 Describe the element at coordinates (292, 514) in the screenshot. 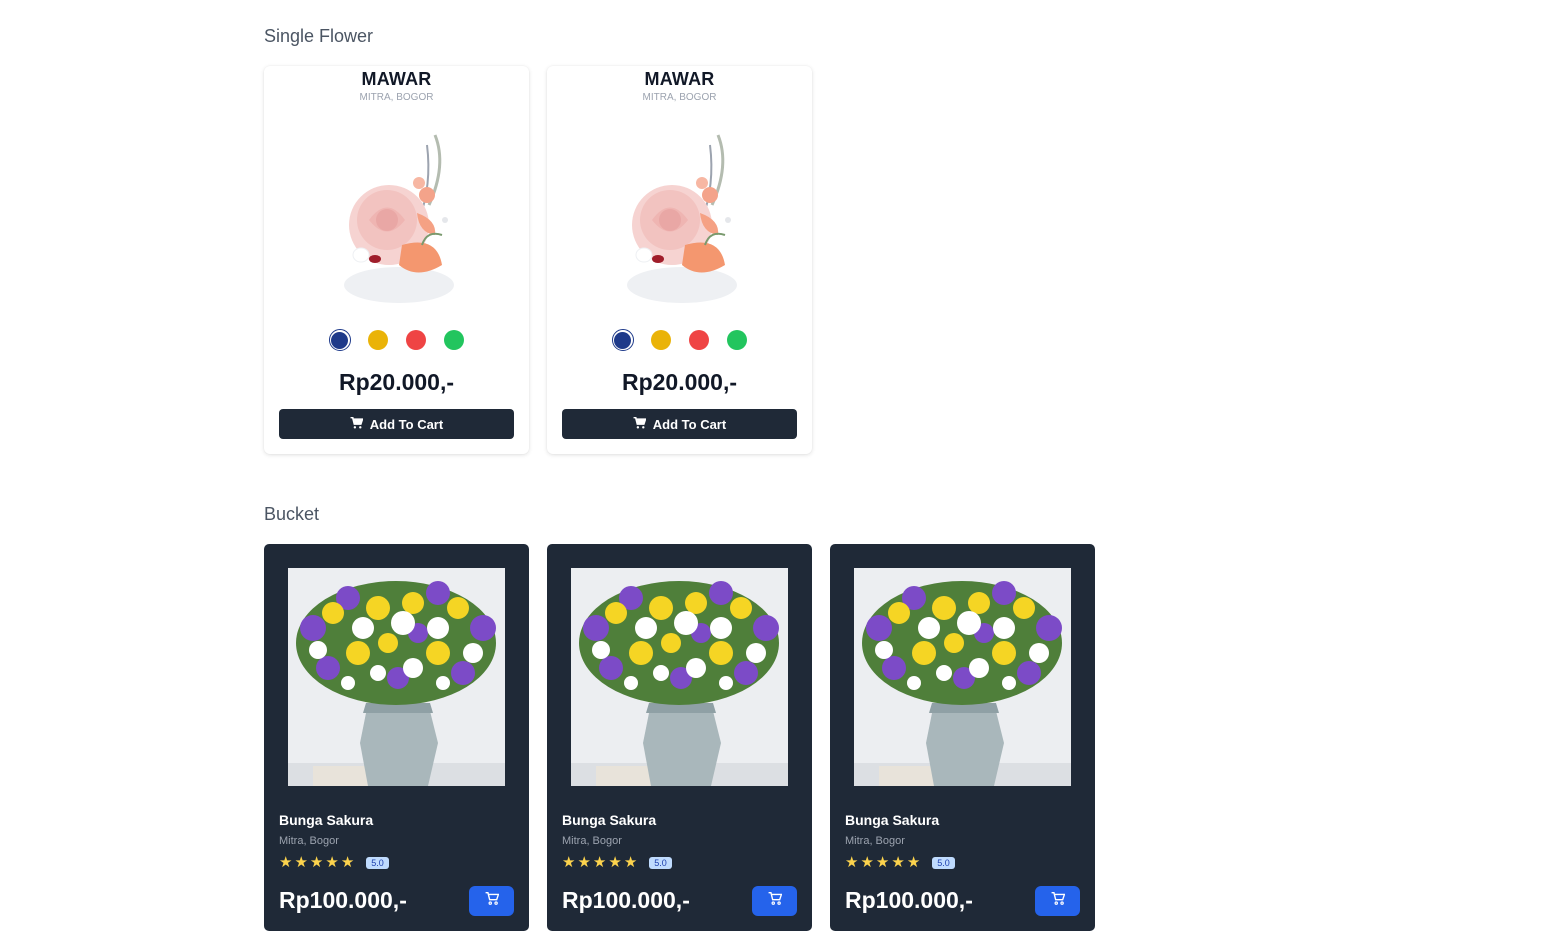

I see `section-title-bucket: Bucket` at that location.